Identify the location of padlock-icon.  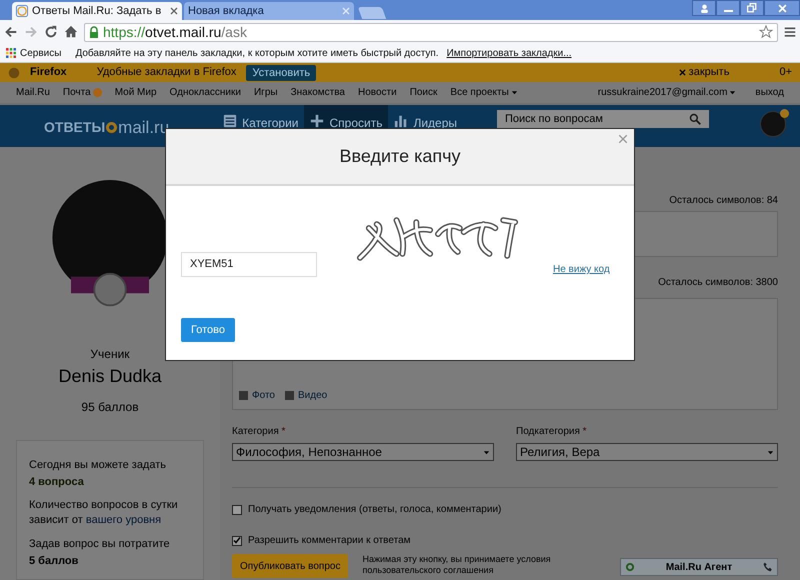
(94, 32).